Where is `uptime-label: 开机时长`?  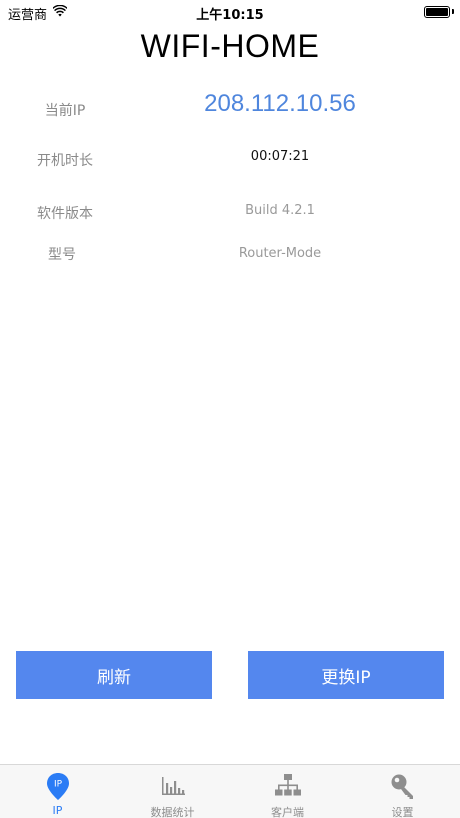 uptime-label: 开机时长 is located at coordinates (65, 161).